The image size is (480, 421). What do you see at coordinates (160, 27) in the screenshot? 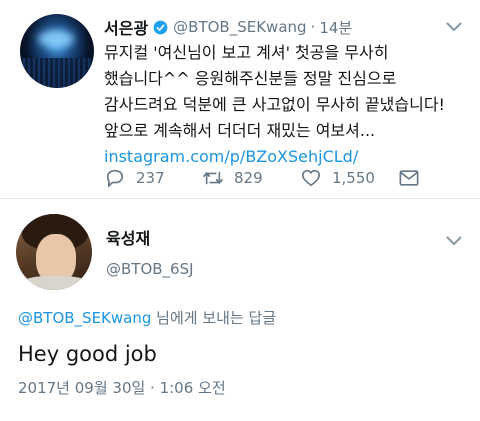
I see `verified-badge-icon` at bounding box center [160, 27].